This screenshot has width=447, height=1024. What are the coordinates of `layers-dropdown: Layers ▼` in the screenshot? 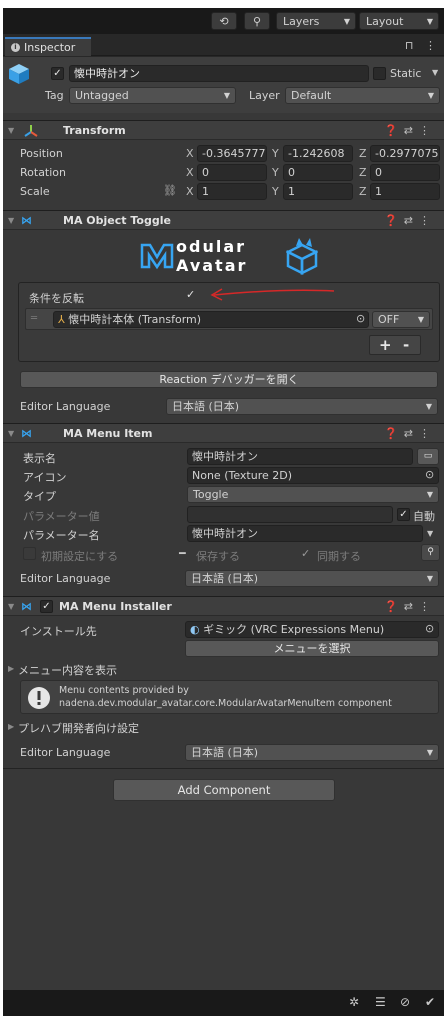 It's located at (316, 21).